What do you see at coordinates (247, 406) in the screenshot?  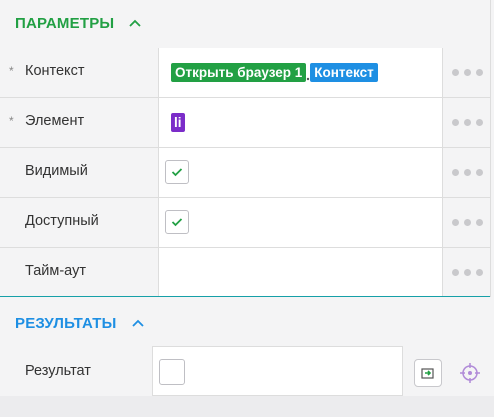 I see `bottom-band` at bounding box center [247, 406].